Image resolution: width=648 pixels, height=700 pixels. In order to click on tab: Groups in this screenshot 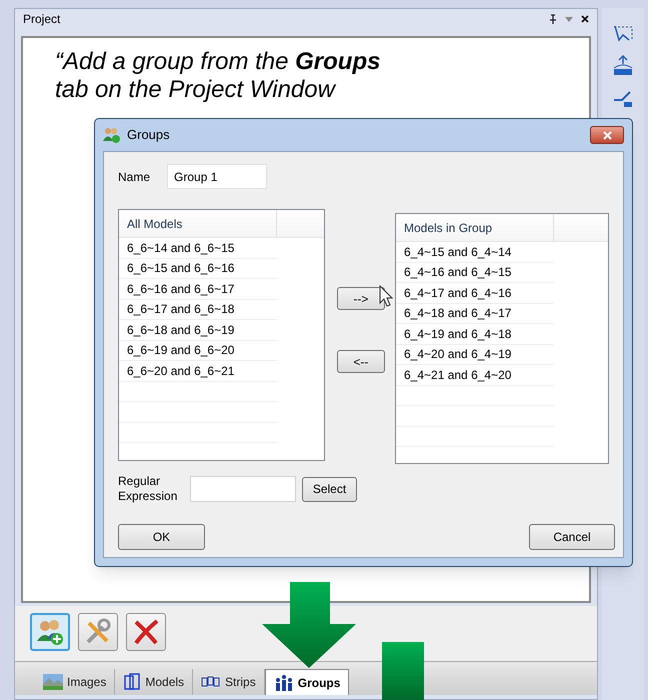, I will do `click(307, 682)`.